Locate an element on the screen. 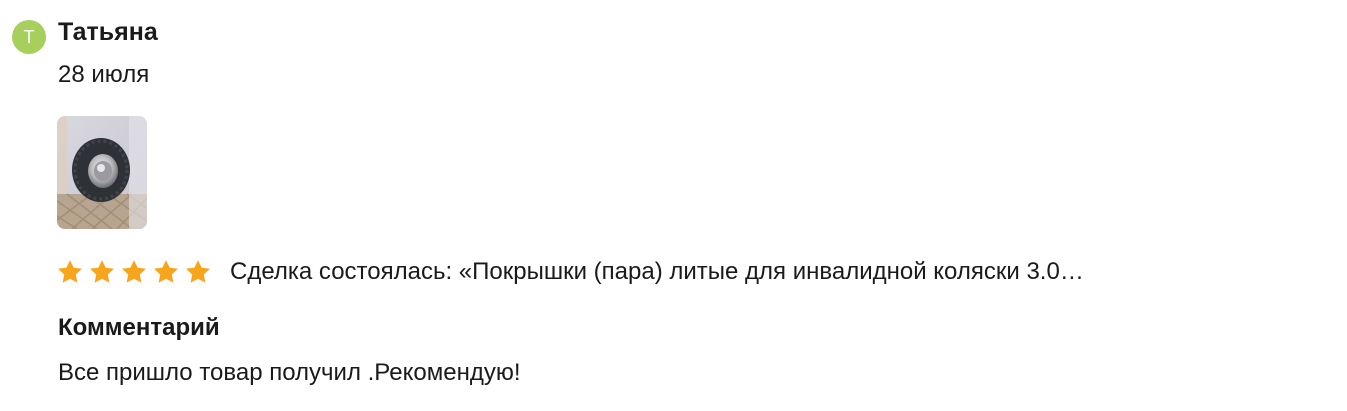 The width and height of the screenshot is (1347, 411). review-photo-thumbnail is located at coordinates (102, 172).